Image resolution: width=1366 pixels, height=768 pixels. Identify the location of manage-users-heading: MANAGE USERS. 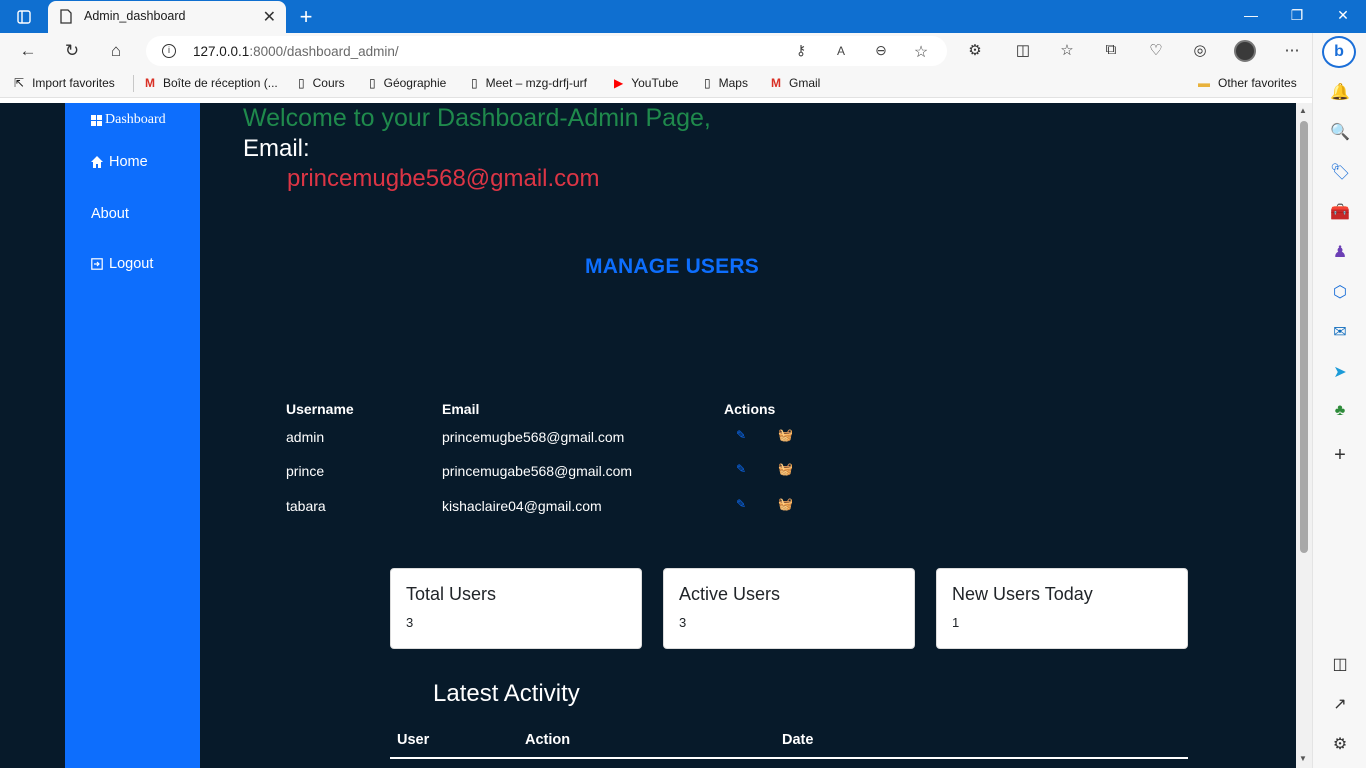
(672, 266).